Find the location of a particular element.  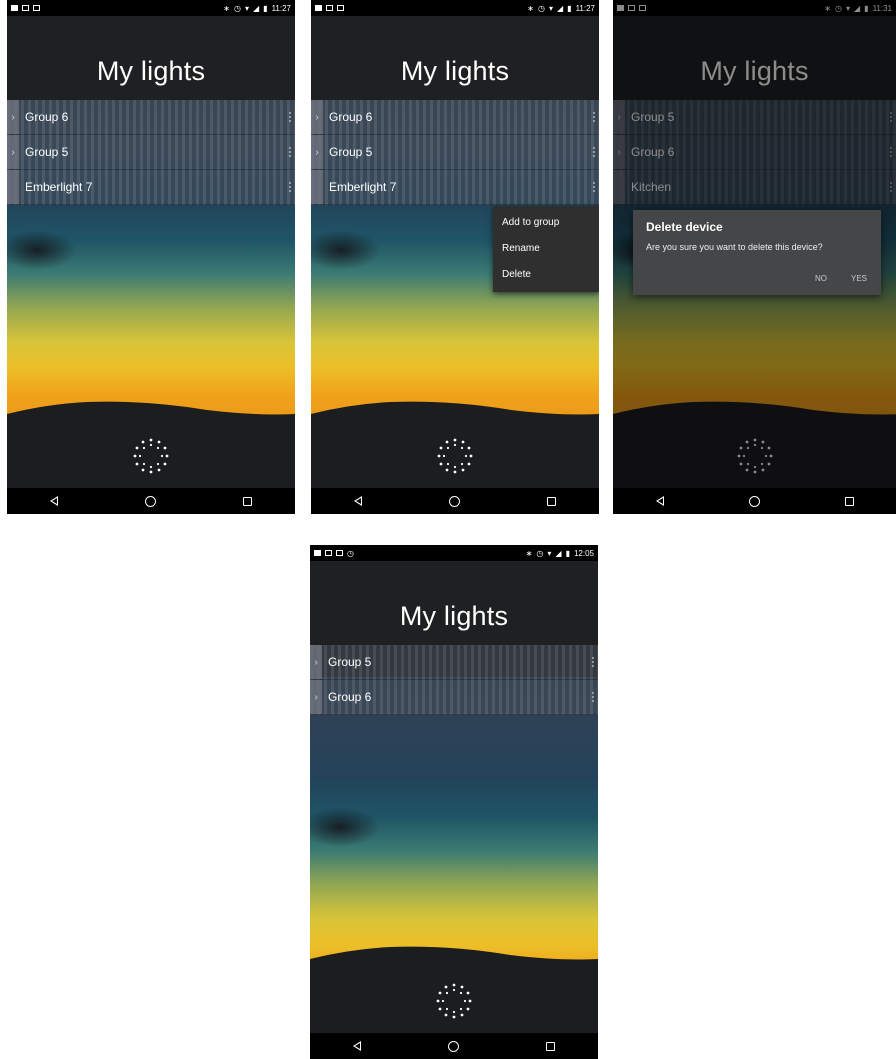

dialog-title: Delete device is located at coordinates (684, 227).